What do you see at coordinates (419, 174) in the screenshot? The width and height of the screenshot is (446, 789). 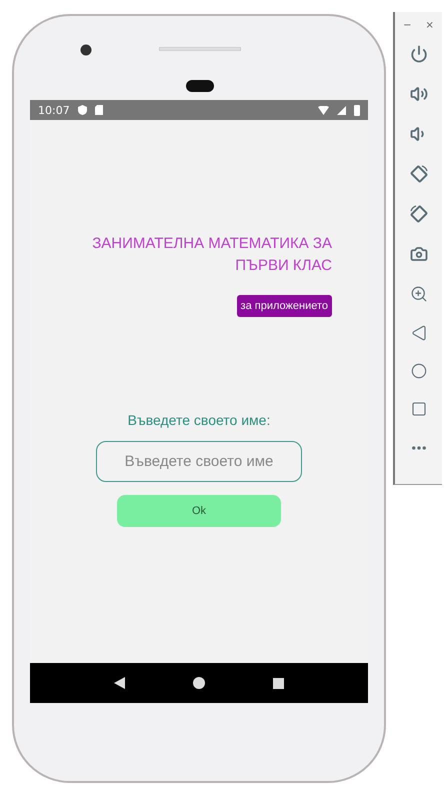 I see `rotate-left-icon` at bounding box center [419, 174].